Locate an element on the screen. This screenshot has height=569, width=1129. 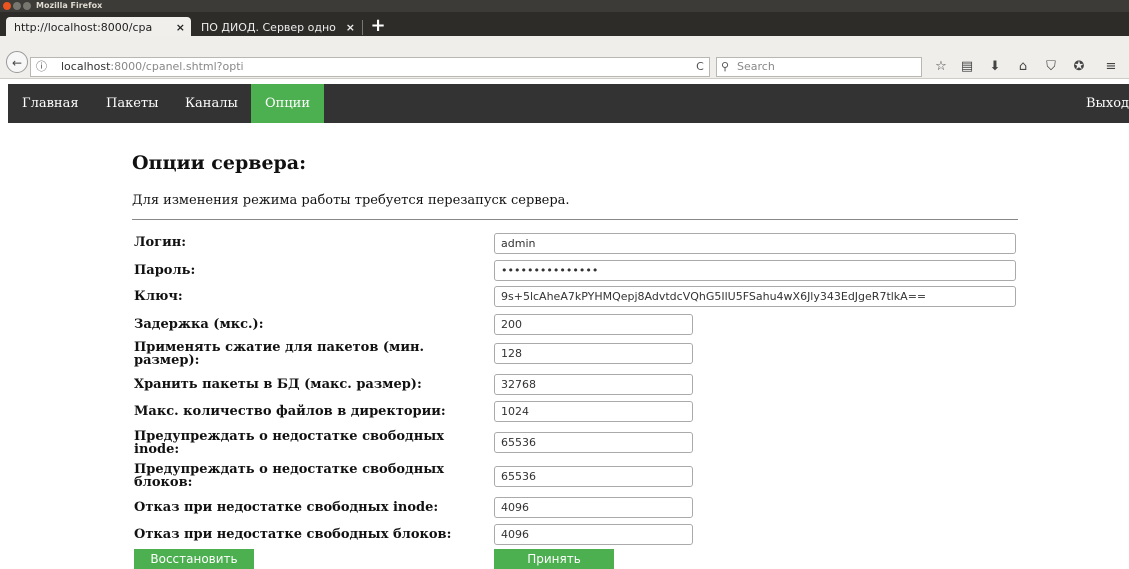
back-button: ← is located at coordinates (17, 62).